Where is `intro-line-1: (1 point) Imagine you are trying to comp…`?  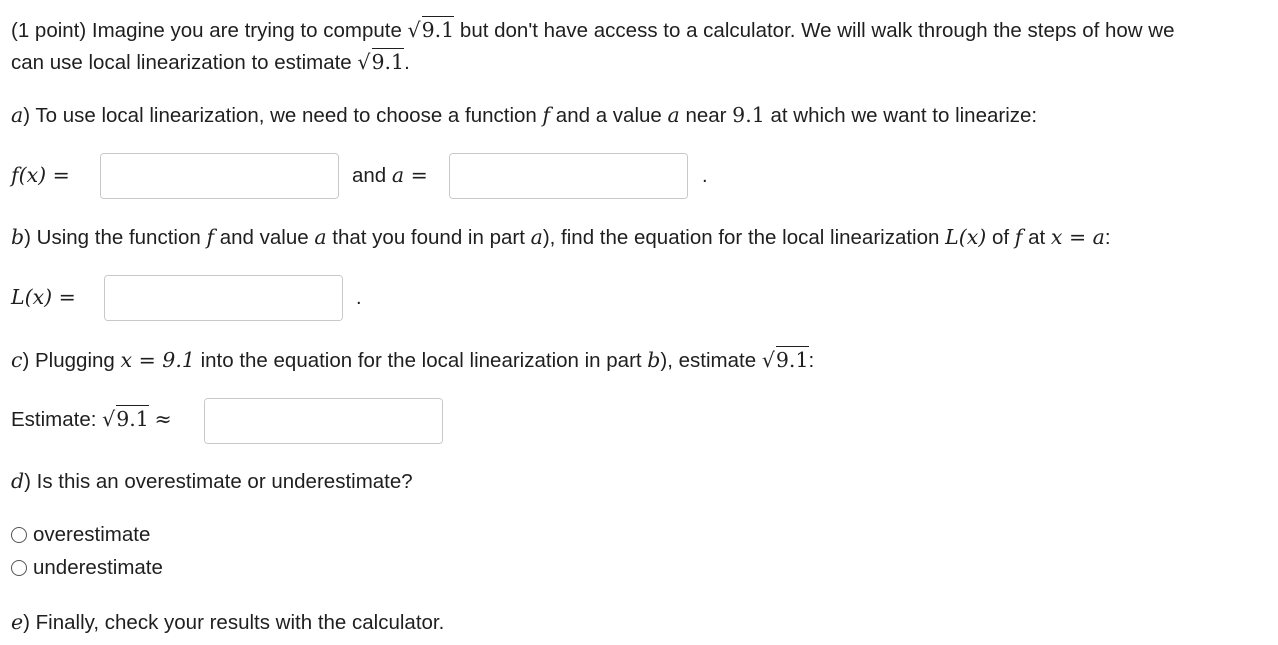
intro-line-1: (1 point) Imagine you are trying to comp… is located at coordinates (593, 29).